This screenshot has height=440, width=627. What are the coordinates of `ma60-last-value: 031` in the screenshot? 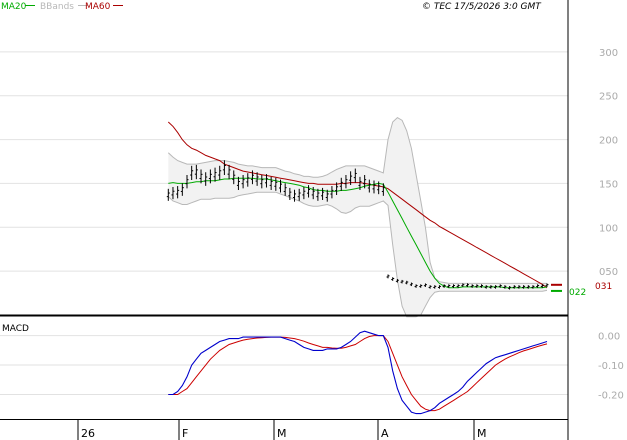 It's located at (603, 287).